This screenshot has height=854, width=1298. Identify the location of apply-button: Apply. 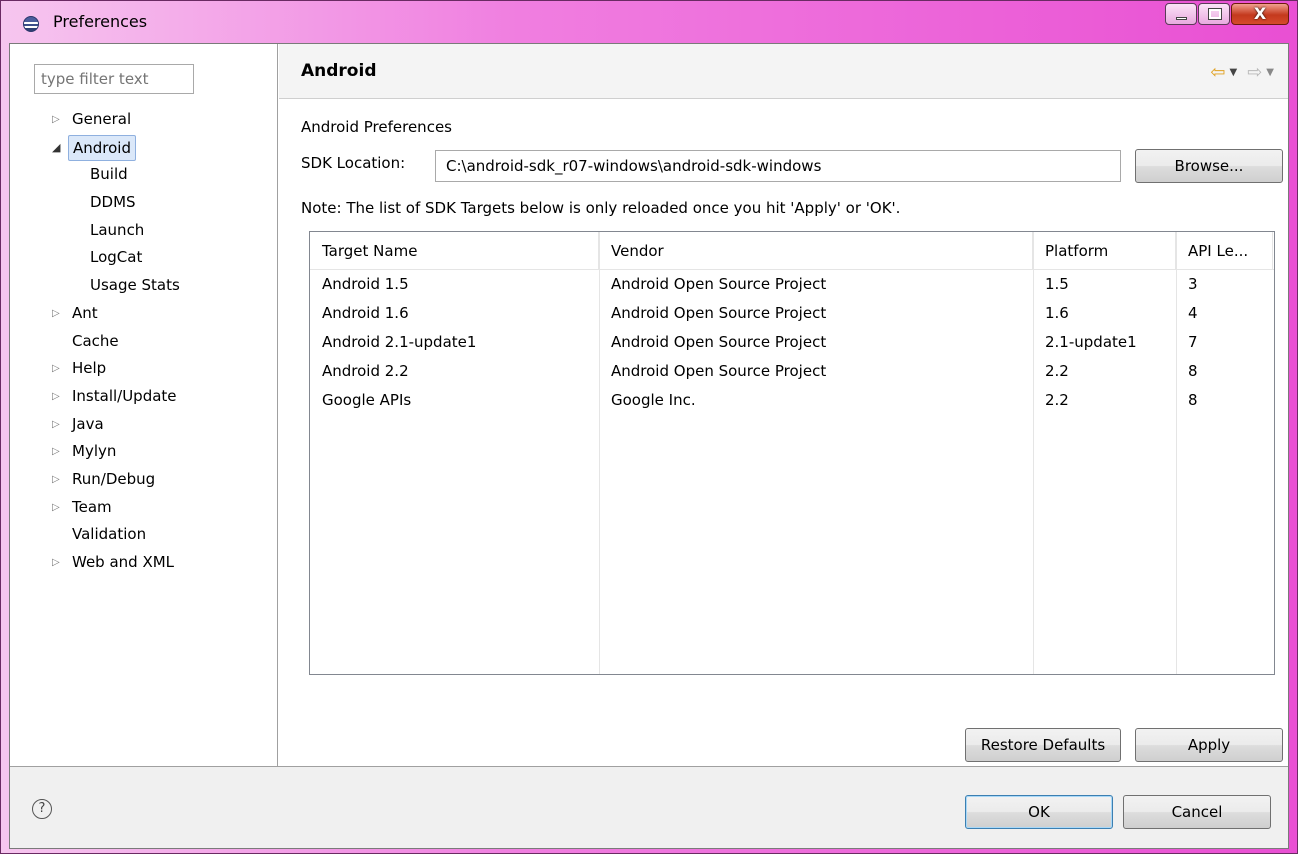
(1209, 745).